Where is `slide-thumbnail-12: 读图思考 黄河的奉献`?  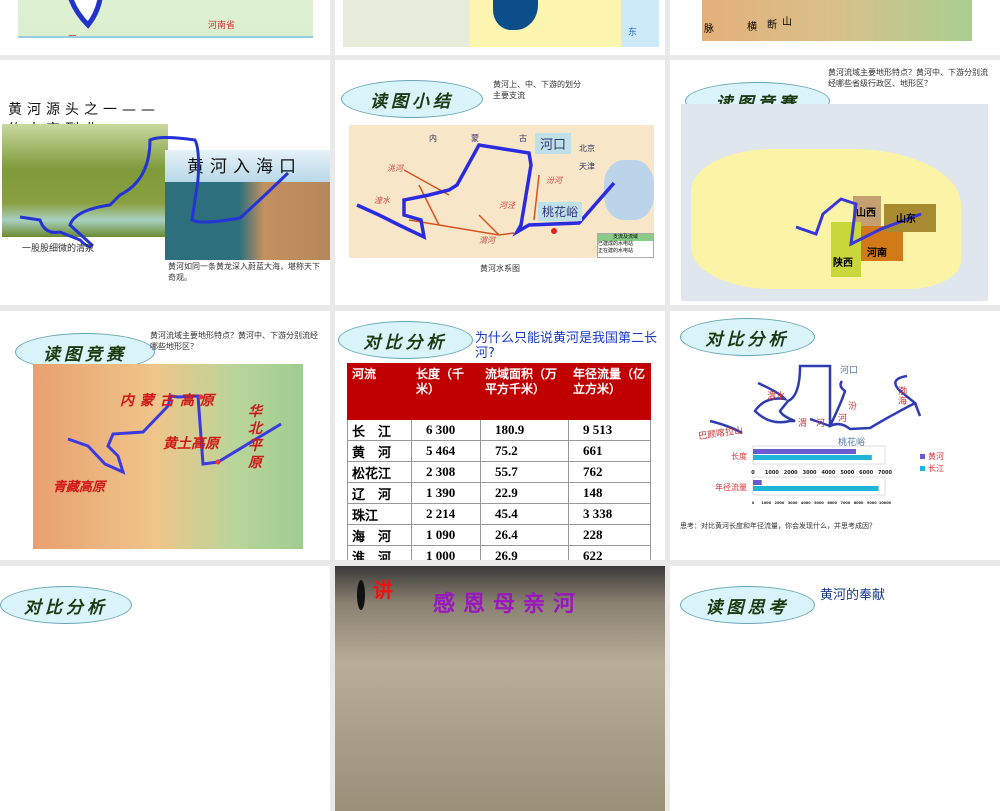 slide-thumbnail-12: 读图思考 黄河的奉献 is located at coordinates (835, 688).